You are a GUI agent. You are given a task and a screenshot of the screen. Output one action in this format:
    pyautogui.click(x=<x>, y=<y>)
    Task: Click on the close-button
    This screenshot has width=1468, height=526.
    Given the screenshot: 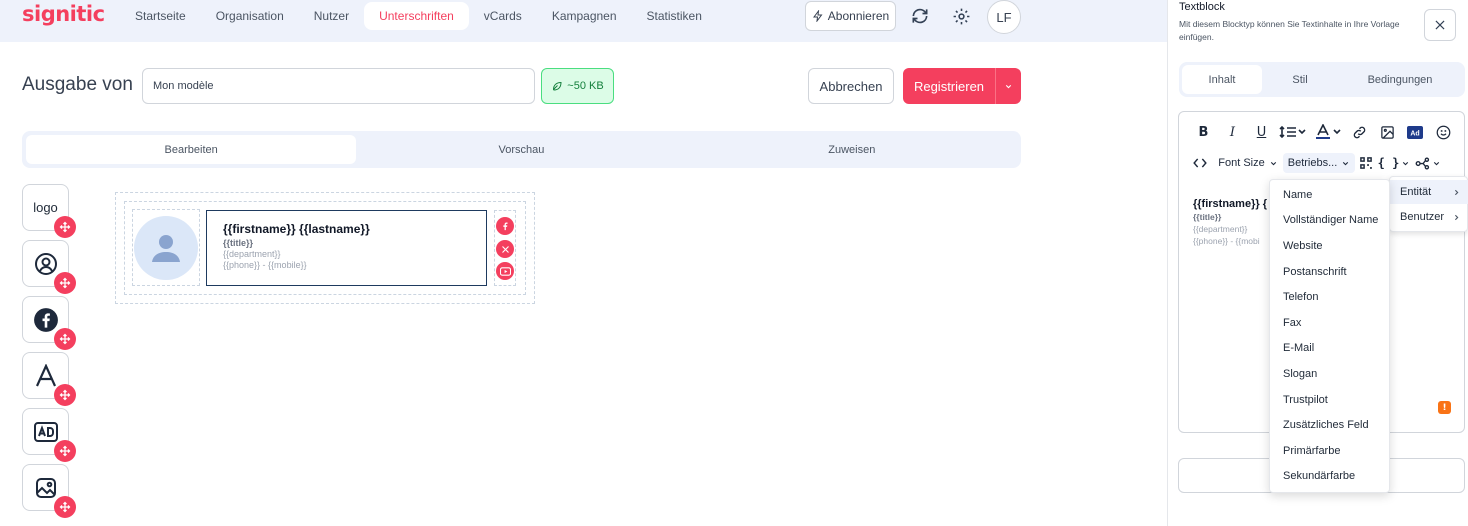 What is the action you would take?
    pyautogui.click(x=1440, y=25)
    